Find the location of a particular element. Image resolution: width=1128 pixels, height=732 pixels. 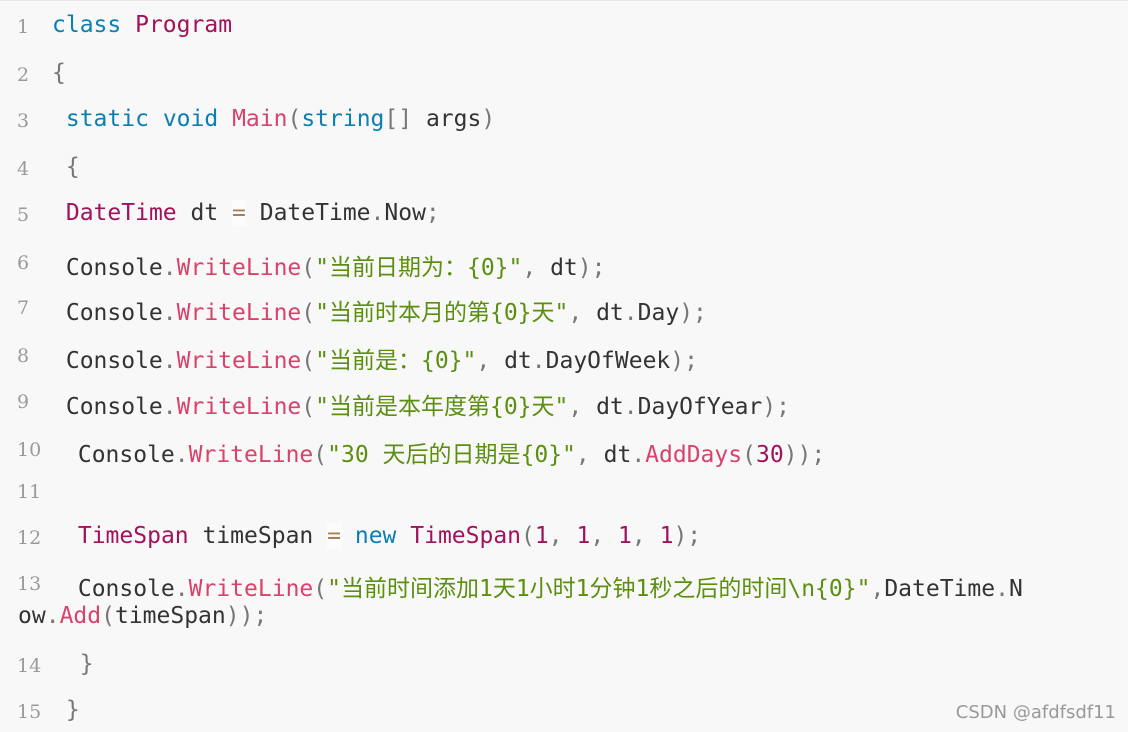

code-token: args is located at coordinates (447, 119).